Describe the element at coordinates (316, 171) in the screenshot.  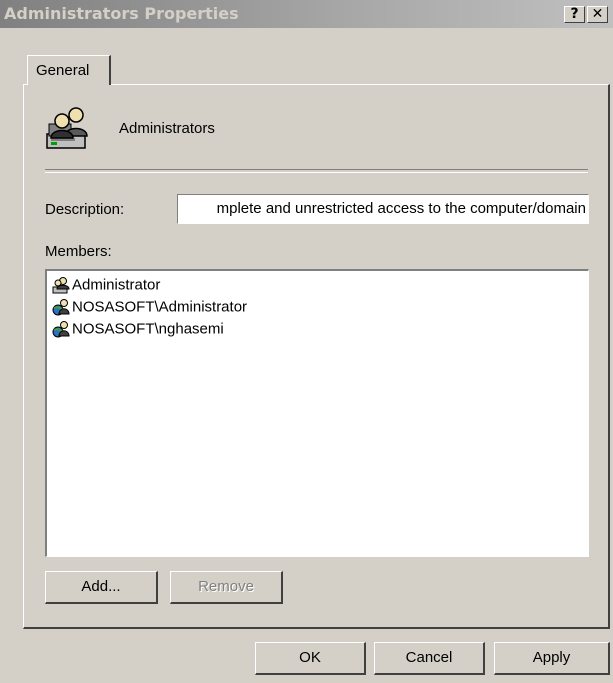
I see `separator` at that location.